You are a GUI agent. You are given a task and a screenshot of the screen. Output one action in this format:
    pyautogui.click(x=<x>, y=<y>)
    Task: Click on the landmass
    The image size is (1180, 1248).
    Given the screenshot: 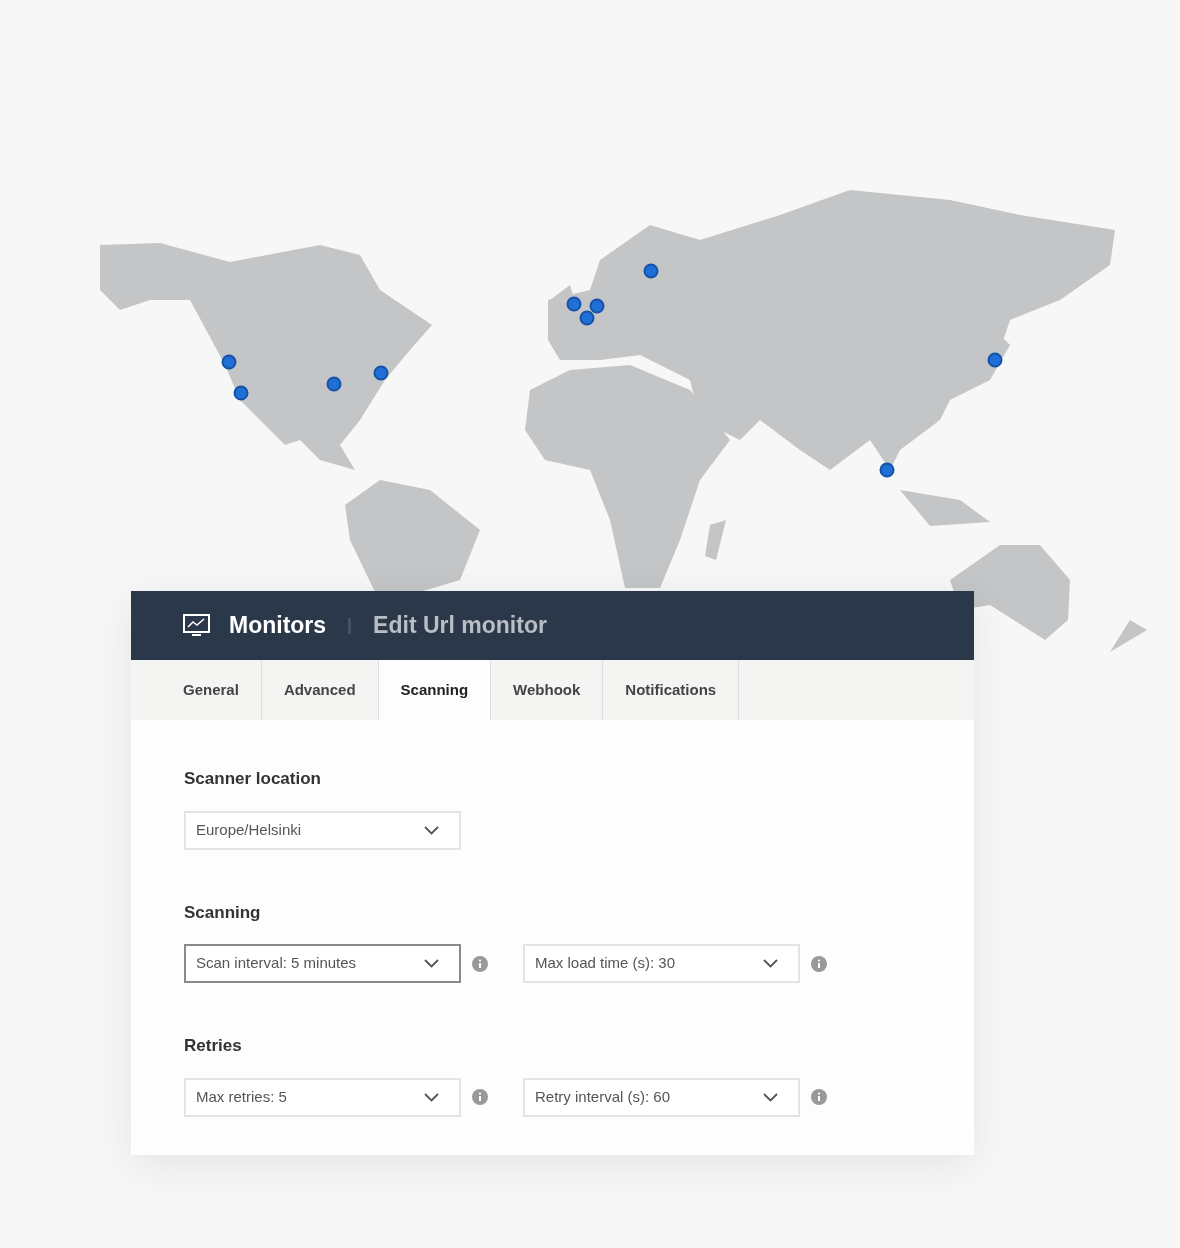 What is the action you would take?
    pyautogui.click(x=1128, y=636)
    